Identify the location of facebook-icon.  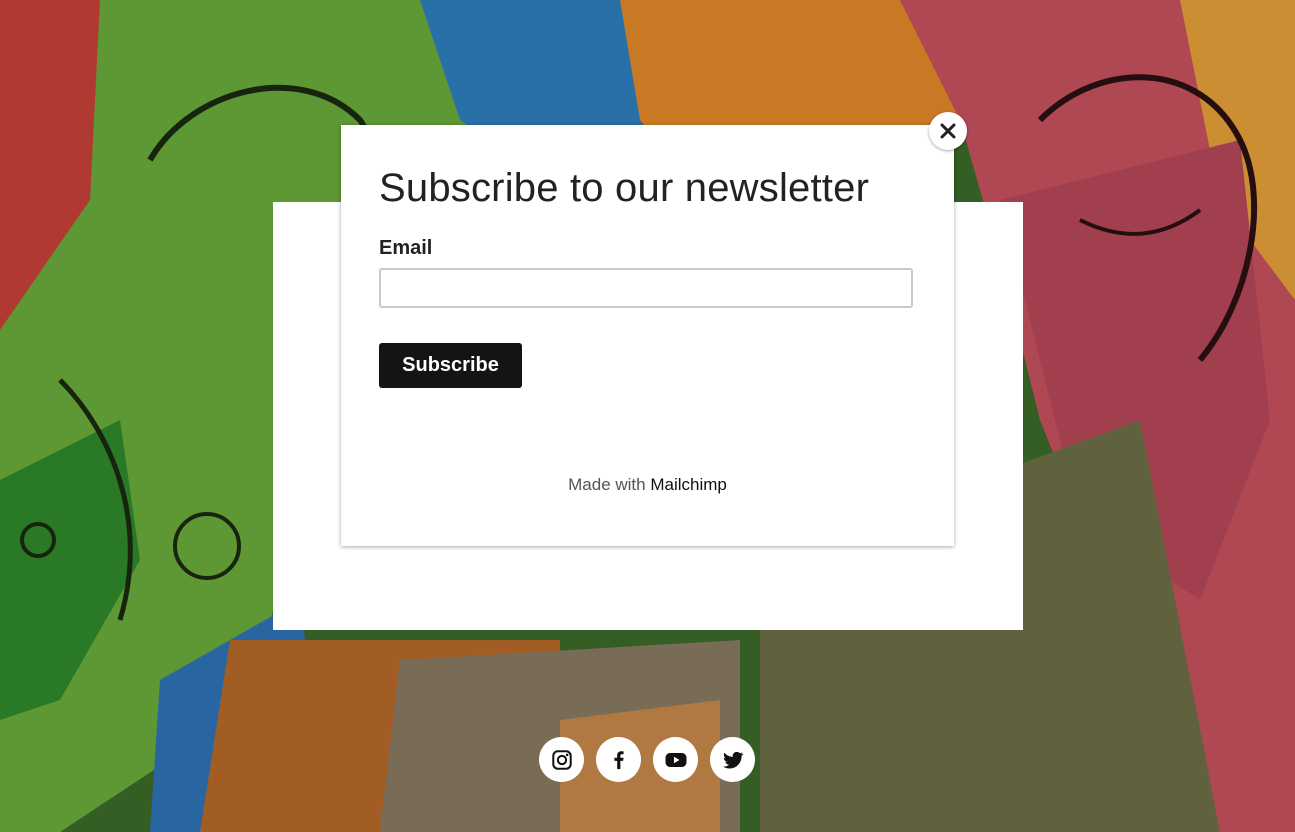
(618, 759).